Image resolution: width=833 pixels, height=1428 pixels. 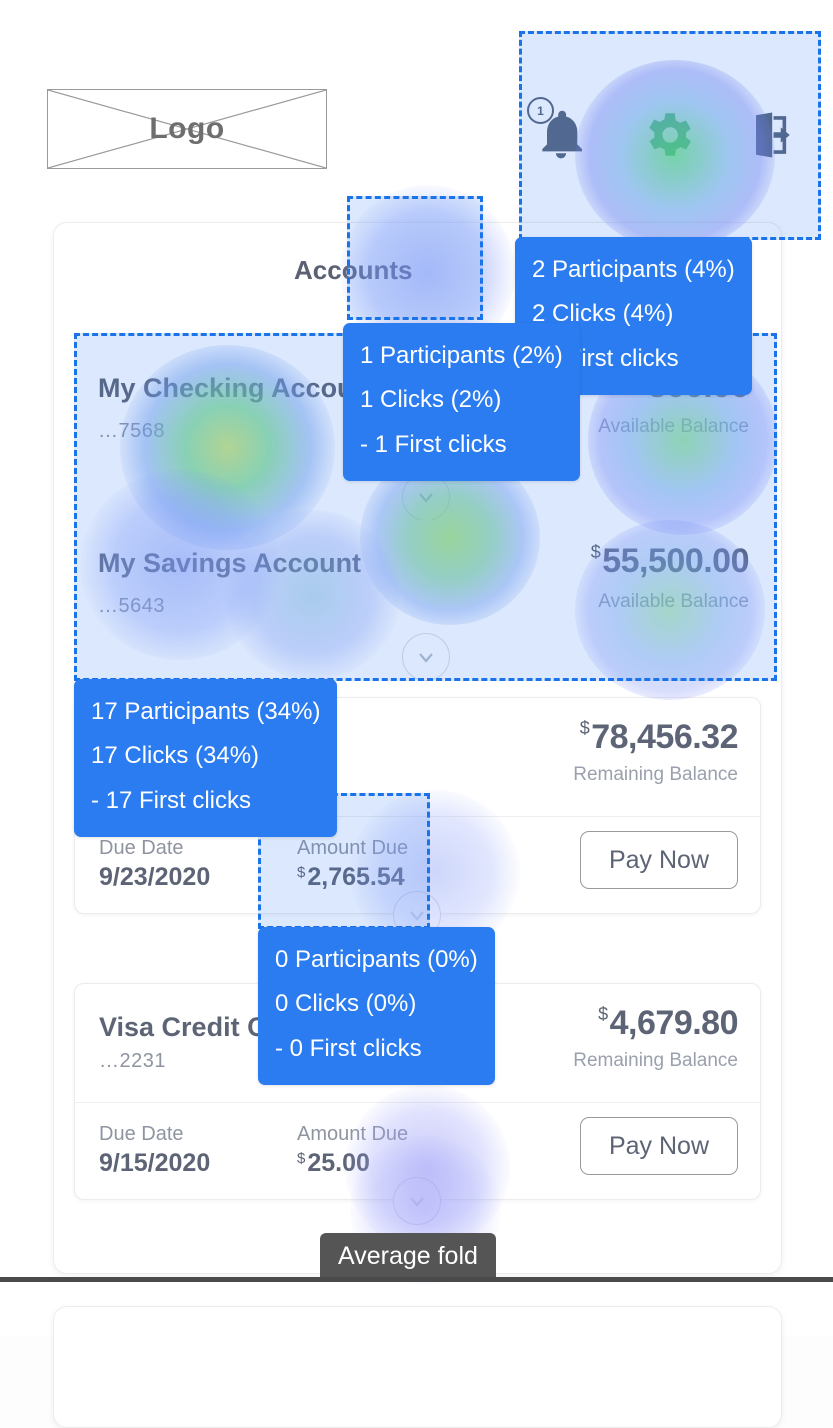 I want to click on card-balance: $78,456.32, so click(x=659, y=737).